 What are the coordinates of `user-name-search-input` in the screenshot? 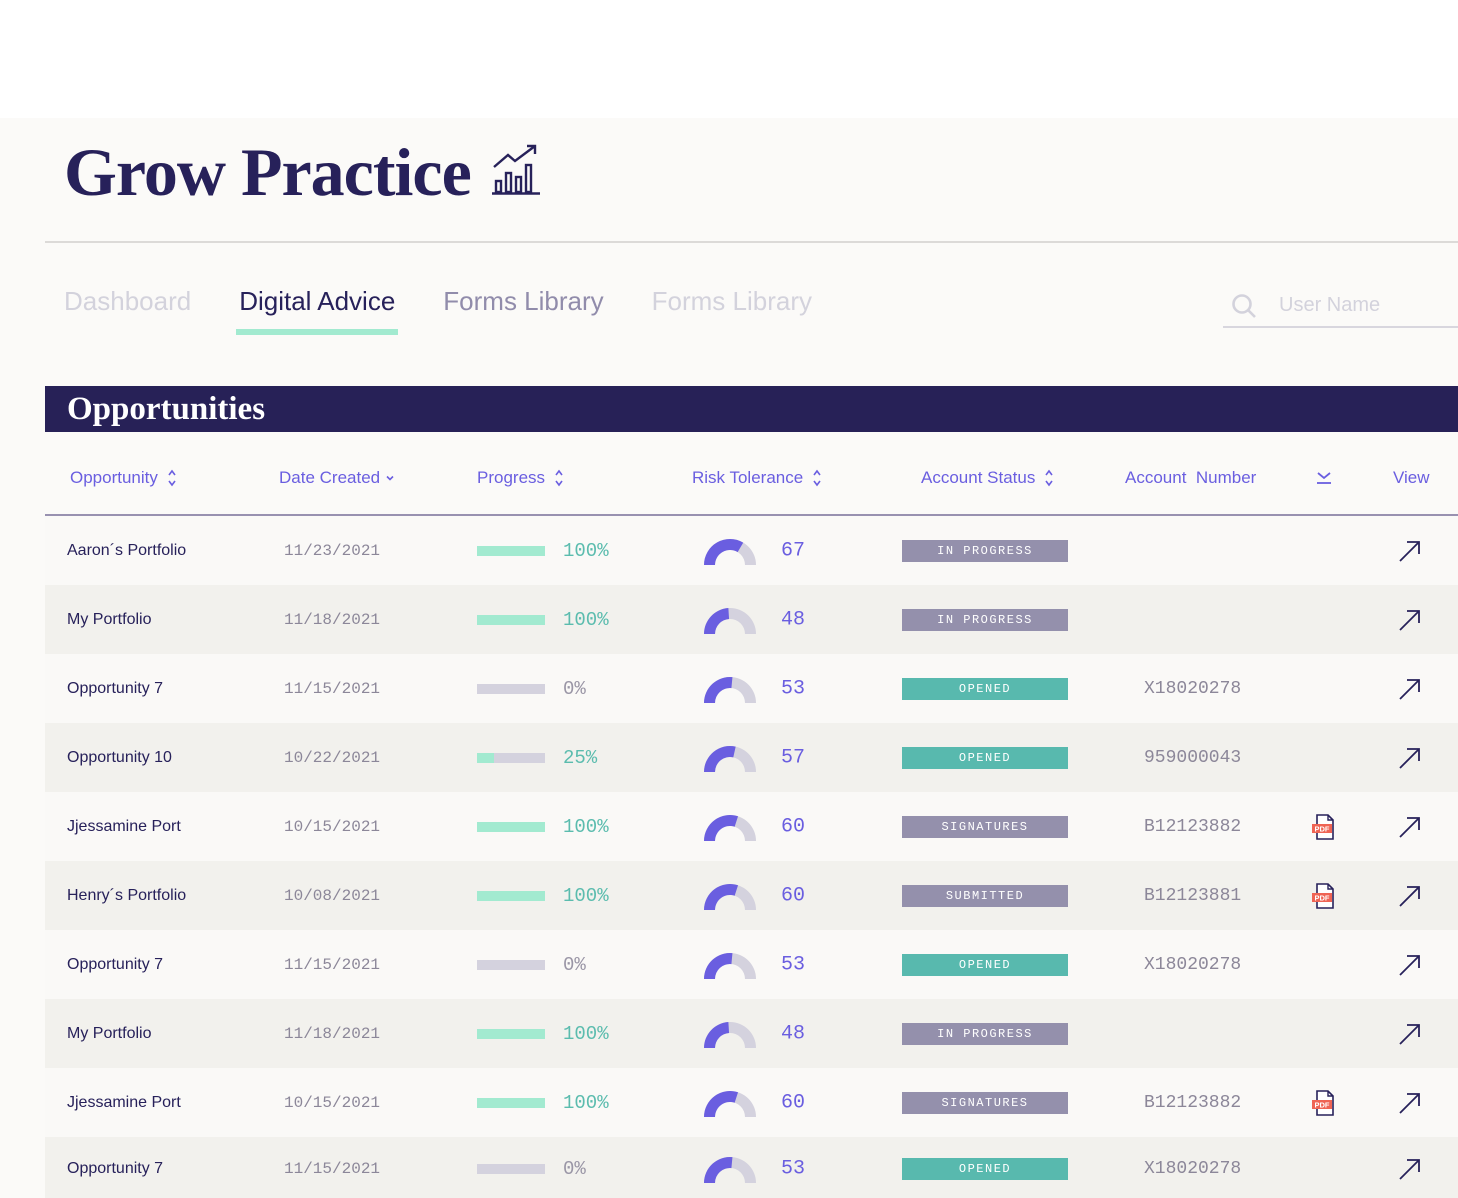 It's located at (1364, 305).